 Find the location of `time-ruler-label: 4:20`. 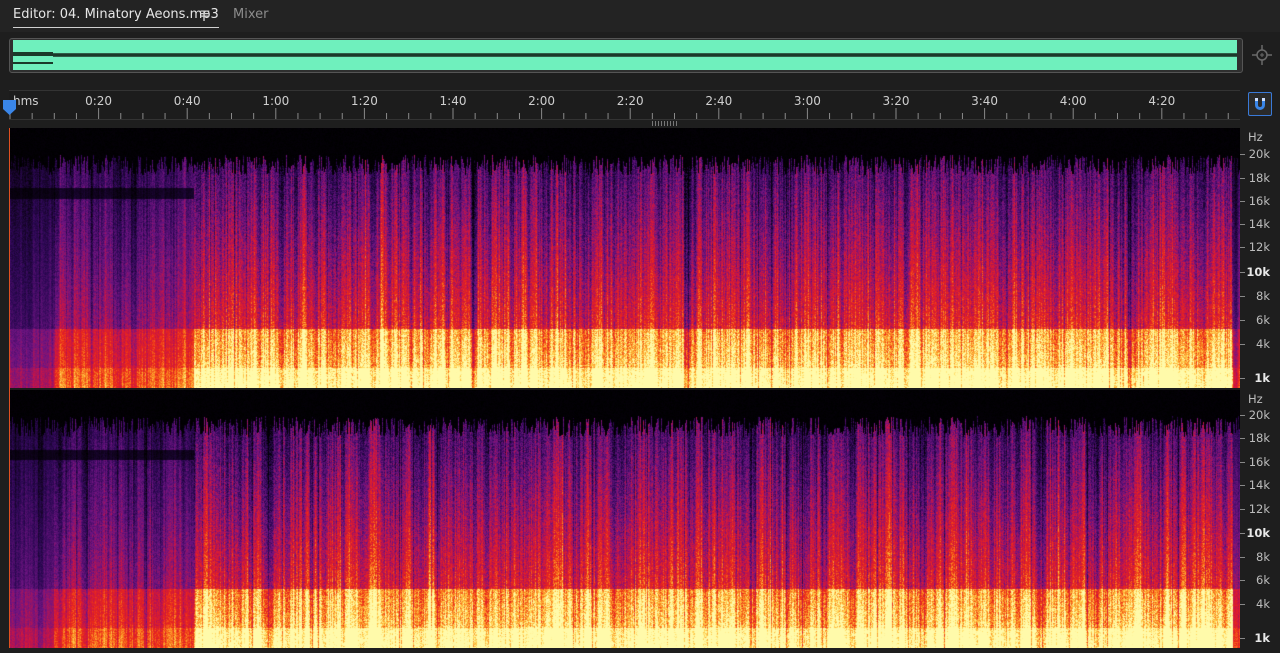

time-ruler-label: 4:20 is located at coordinates (1162, 101).